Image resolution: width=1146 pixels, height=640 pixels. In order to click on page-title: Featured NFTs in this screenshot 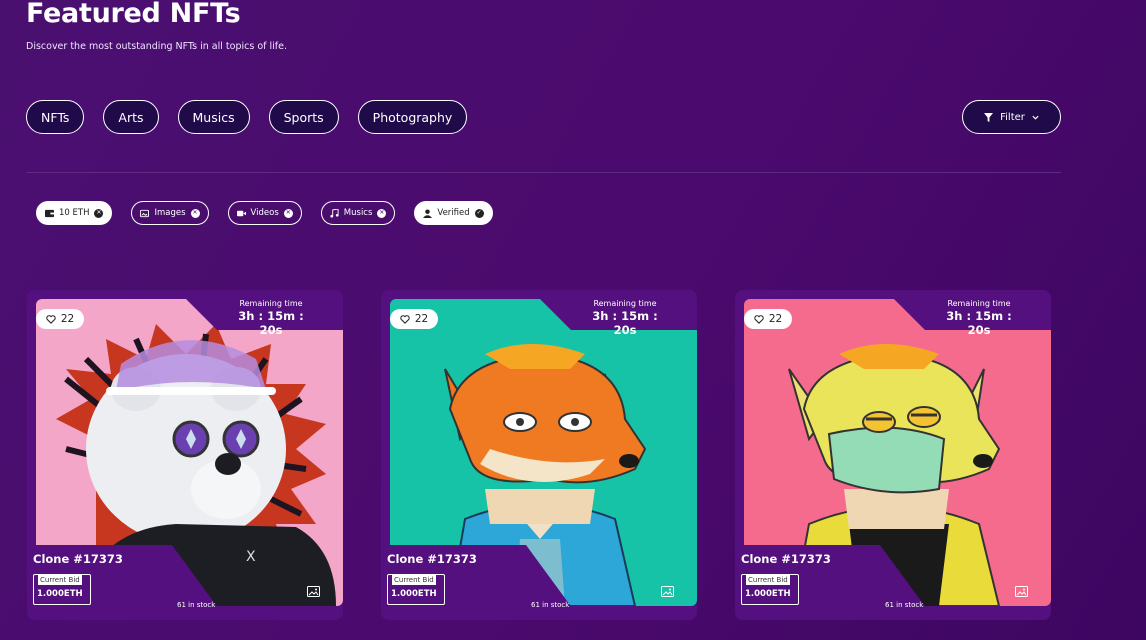, I will do `click(133, 14)`.